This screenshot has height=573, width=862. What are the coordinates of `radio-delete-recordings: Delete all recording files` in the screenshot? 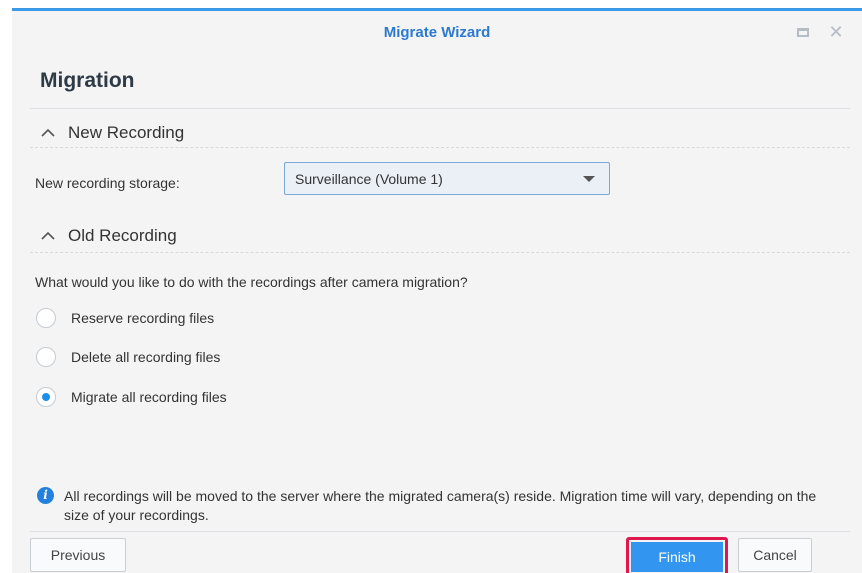 It's located at (128, 357).